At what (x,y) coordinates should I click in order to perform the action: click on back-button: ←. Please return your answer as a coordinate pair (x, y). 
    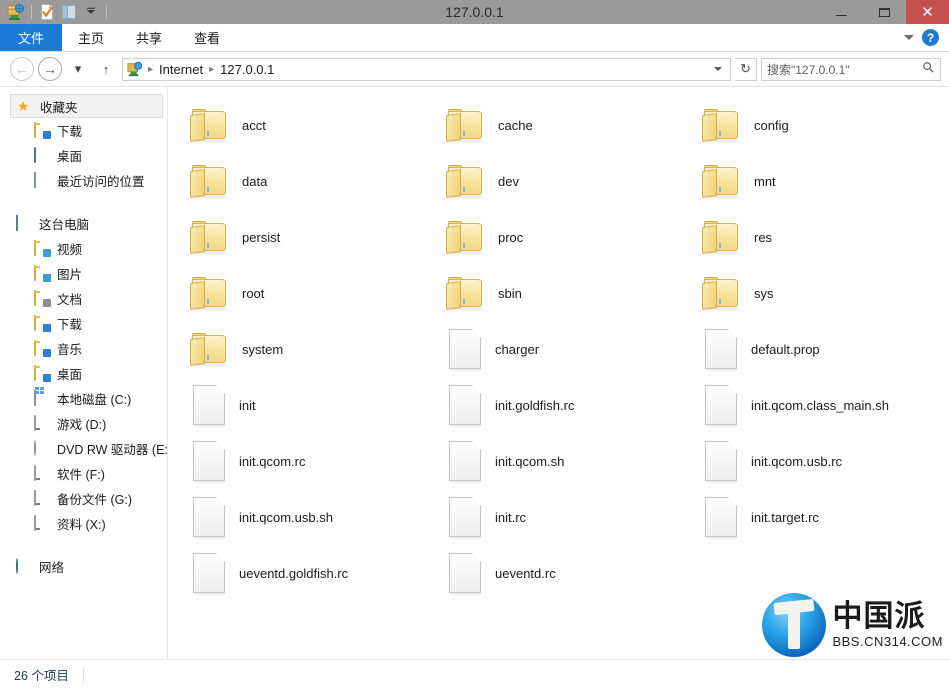
    Looking at the image, I should click on (22, 69).